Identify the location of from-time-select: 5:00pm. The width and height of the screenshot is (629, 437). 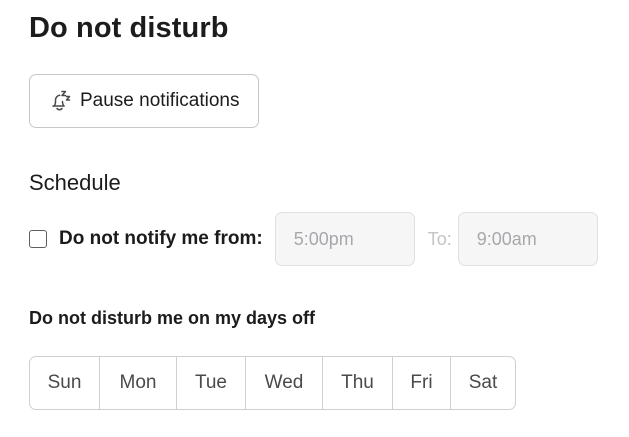
(344, 239).